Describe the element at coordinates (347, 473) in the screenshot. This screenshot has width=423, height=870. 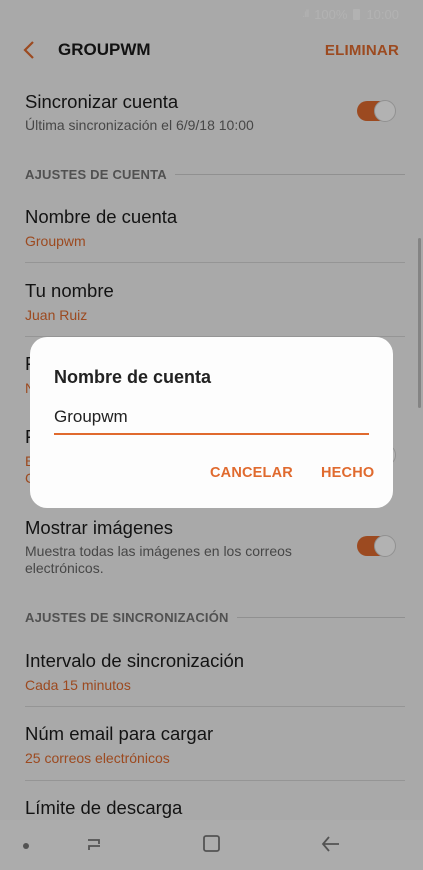
I see `done-button: HECHO` at that location.